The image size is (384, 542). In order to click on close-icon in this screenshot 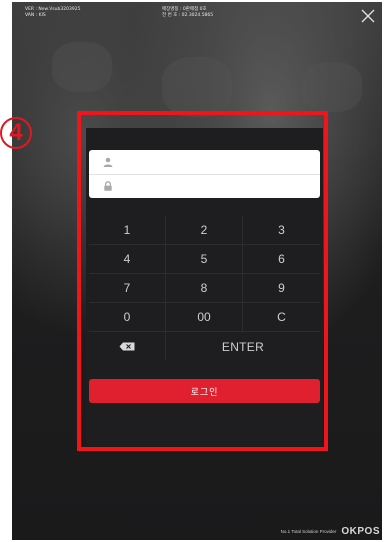, I will do `click(368, 16)`.